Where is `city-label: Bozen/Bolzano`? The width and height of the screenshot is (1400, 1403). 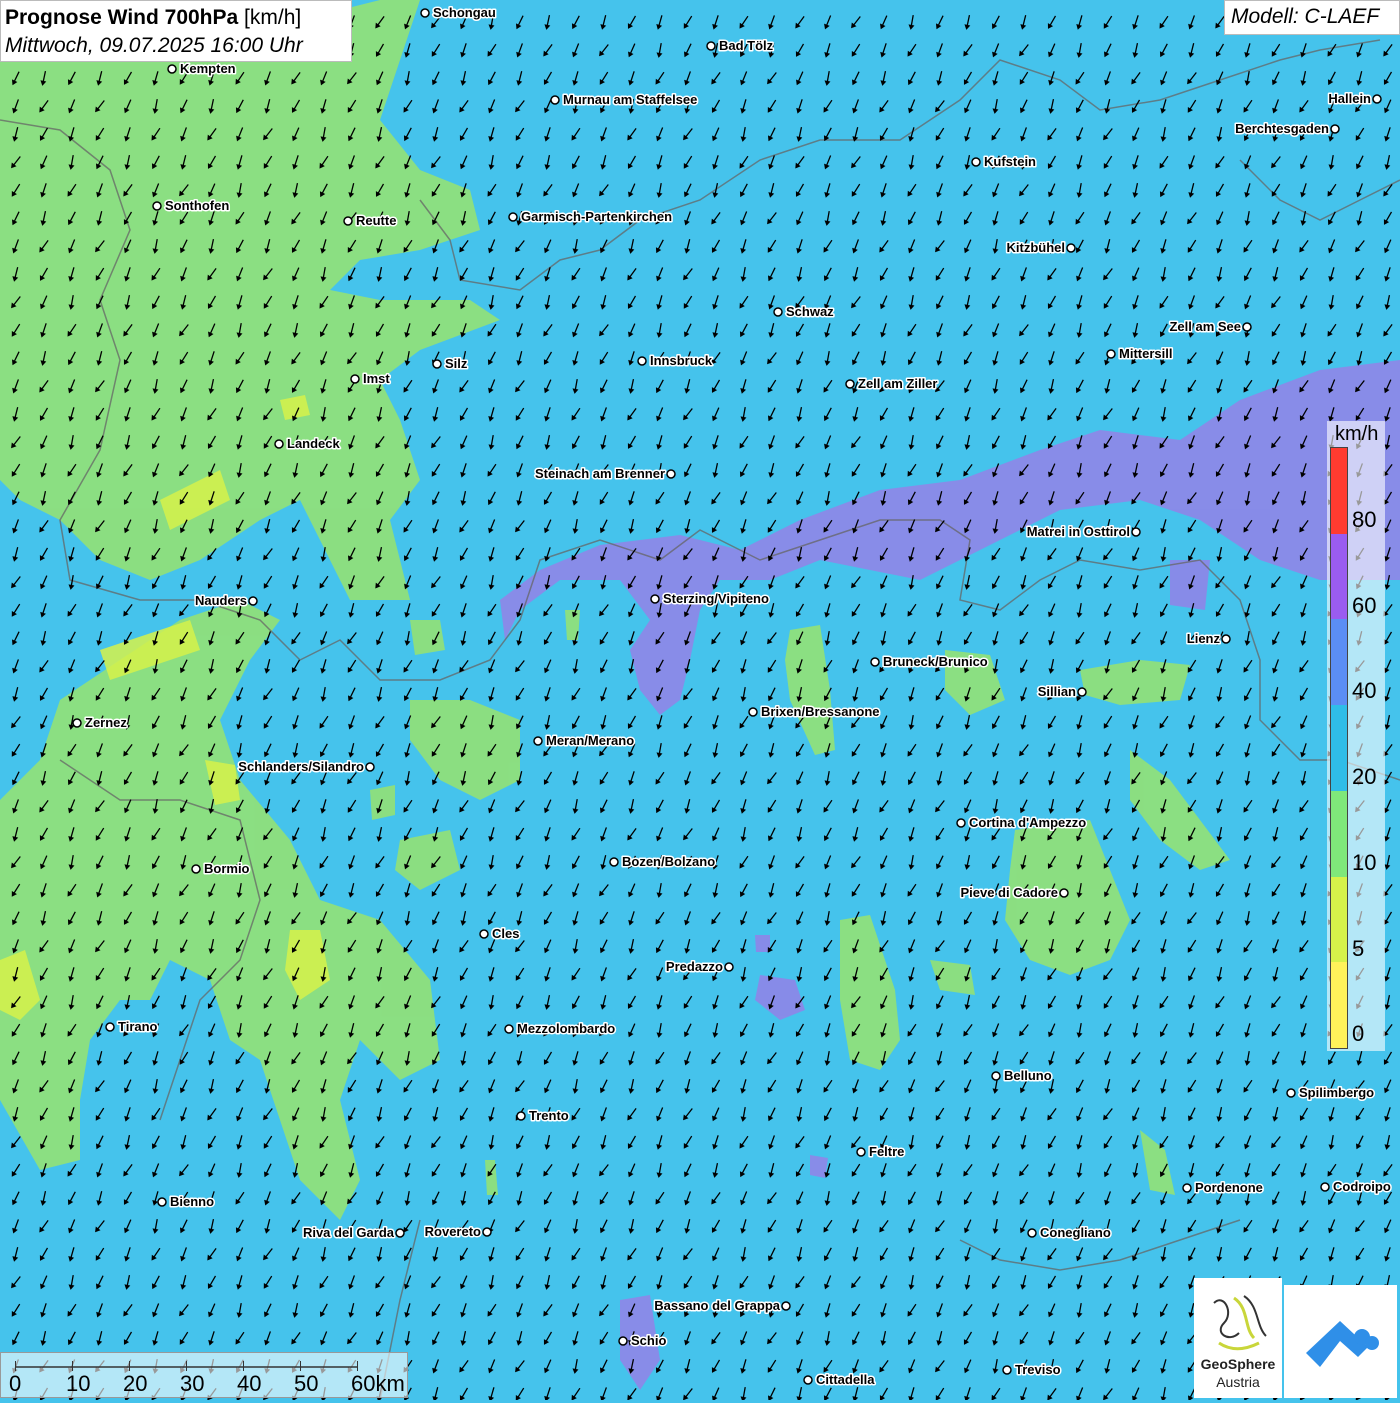 city-label: Bozen/Bolzano is located at coordinates (668, 861).